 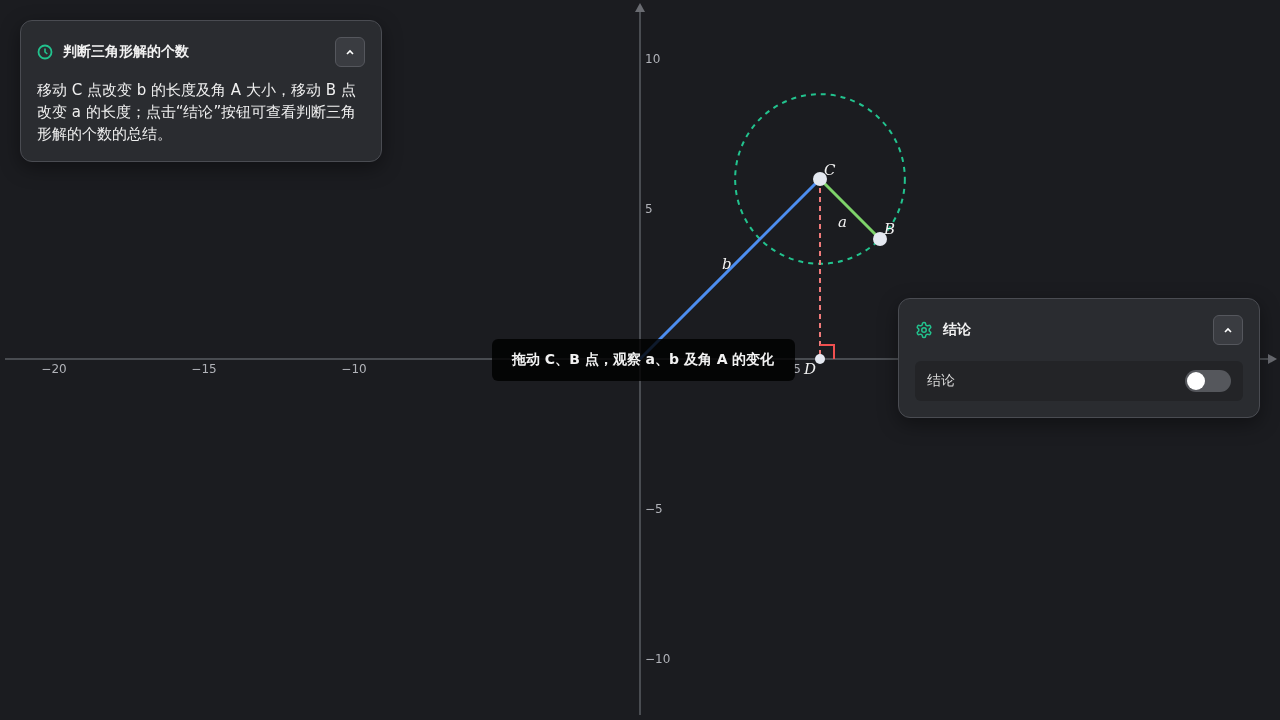 I want to click on toggle-switch, so click(x=1208, y=381).